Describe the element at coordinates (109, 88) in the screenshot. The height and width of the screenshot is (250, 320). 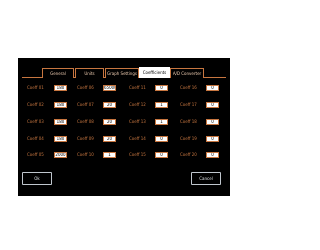
I see `coeff-06-field: 65000` at that location.